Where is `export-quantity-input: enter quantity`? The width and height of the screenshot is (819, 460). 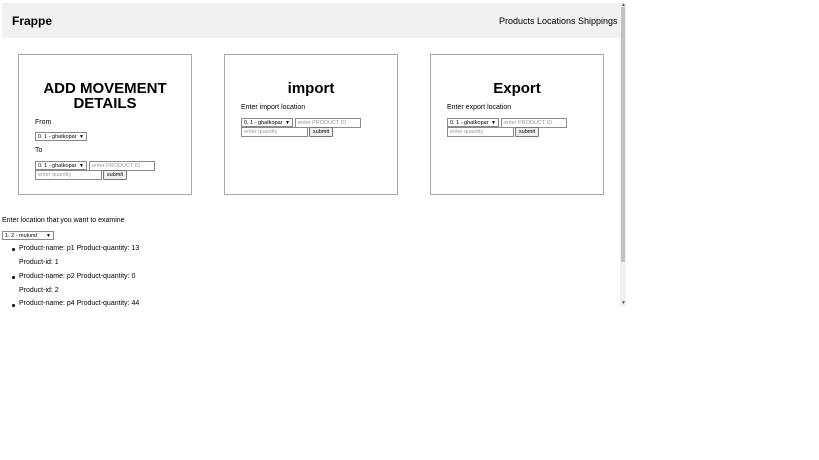
export-quantity-input: enter quantity is located at coordinates (480, 132).